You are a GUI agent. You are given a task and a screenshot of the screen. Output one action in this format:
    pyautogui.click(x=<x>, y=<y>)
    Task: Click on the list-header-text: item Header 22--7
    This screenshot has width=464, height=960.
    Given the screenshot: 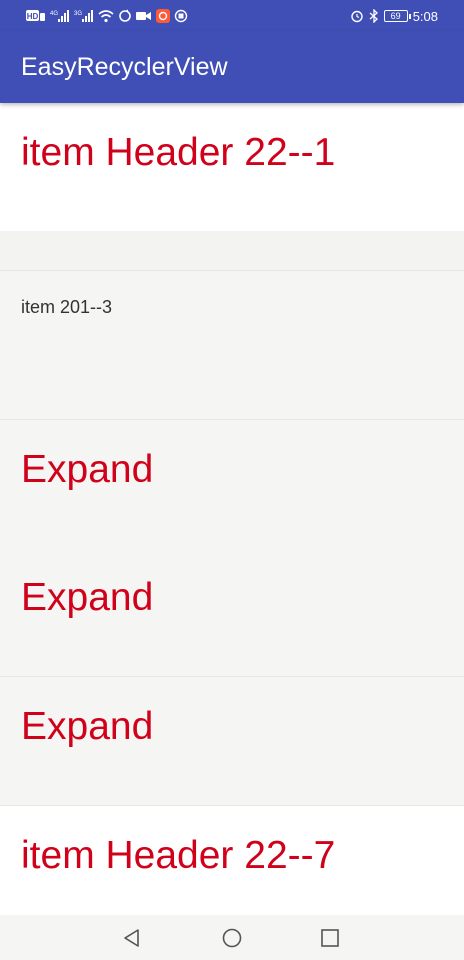 What is the action you would take?
    pyautogui.click(x=178, y=855)
    